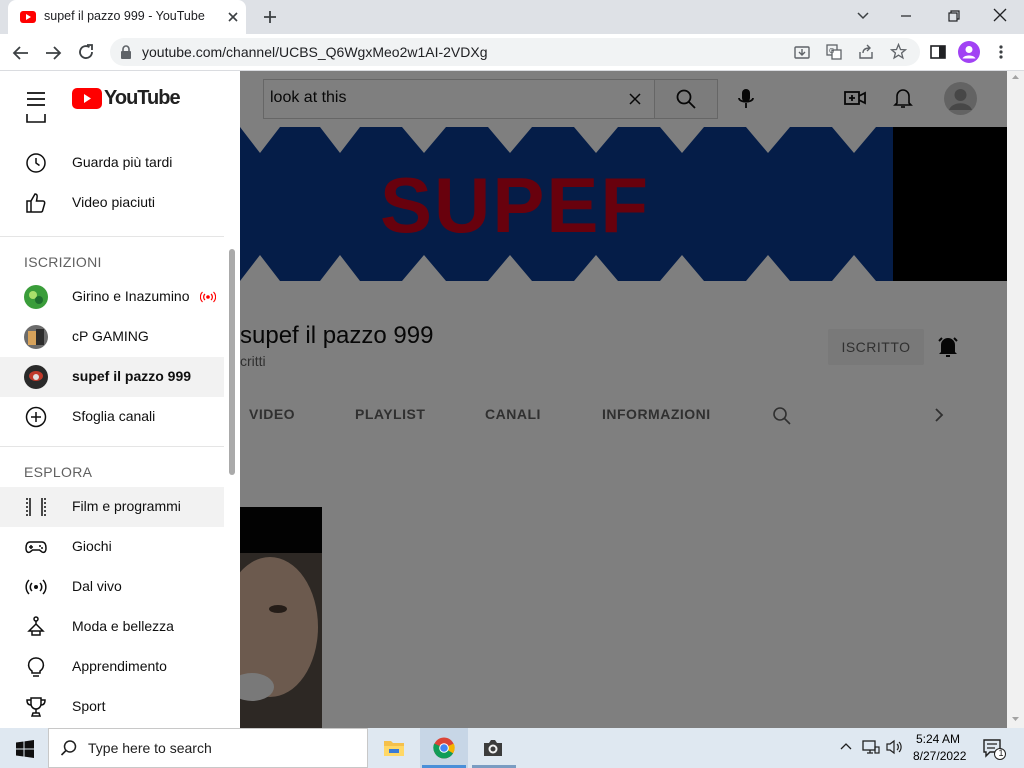  Describe the element at coordinates (132, 376) in the screenshot. I see `sidebar-item-label: supef il pazzo 999` at that location.